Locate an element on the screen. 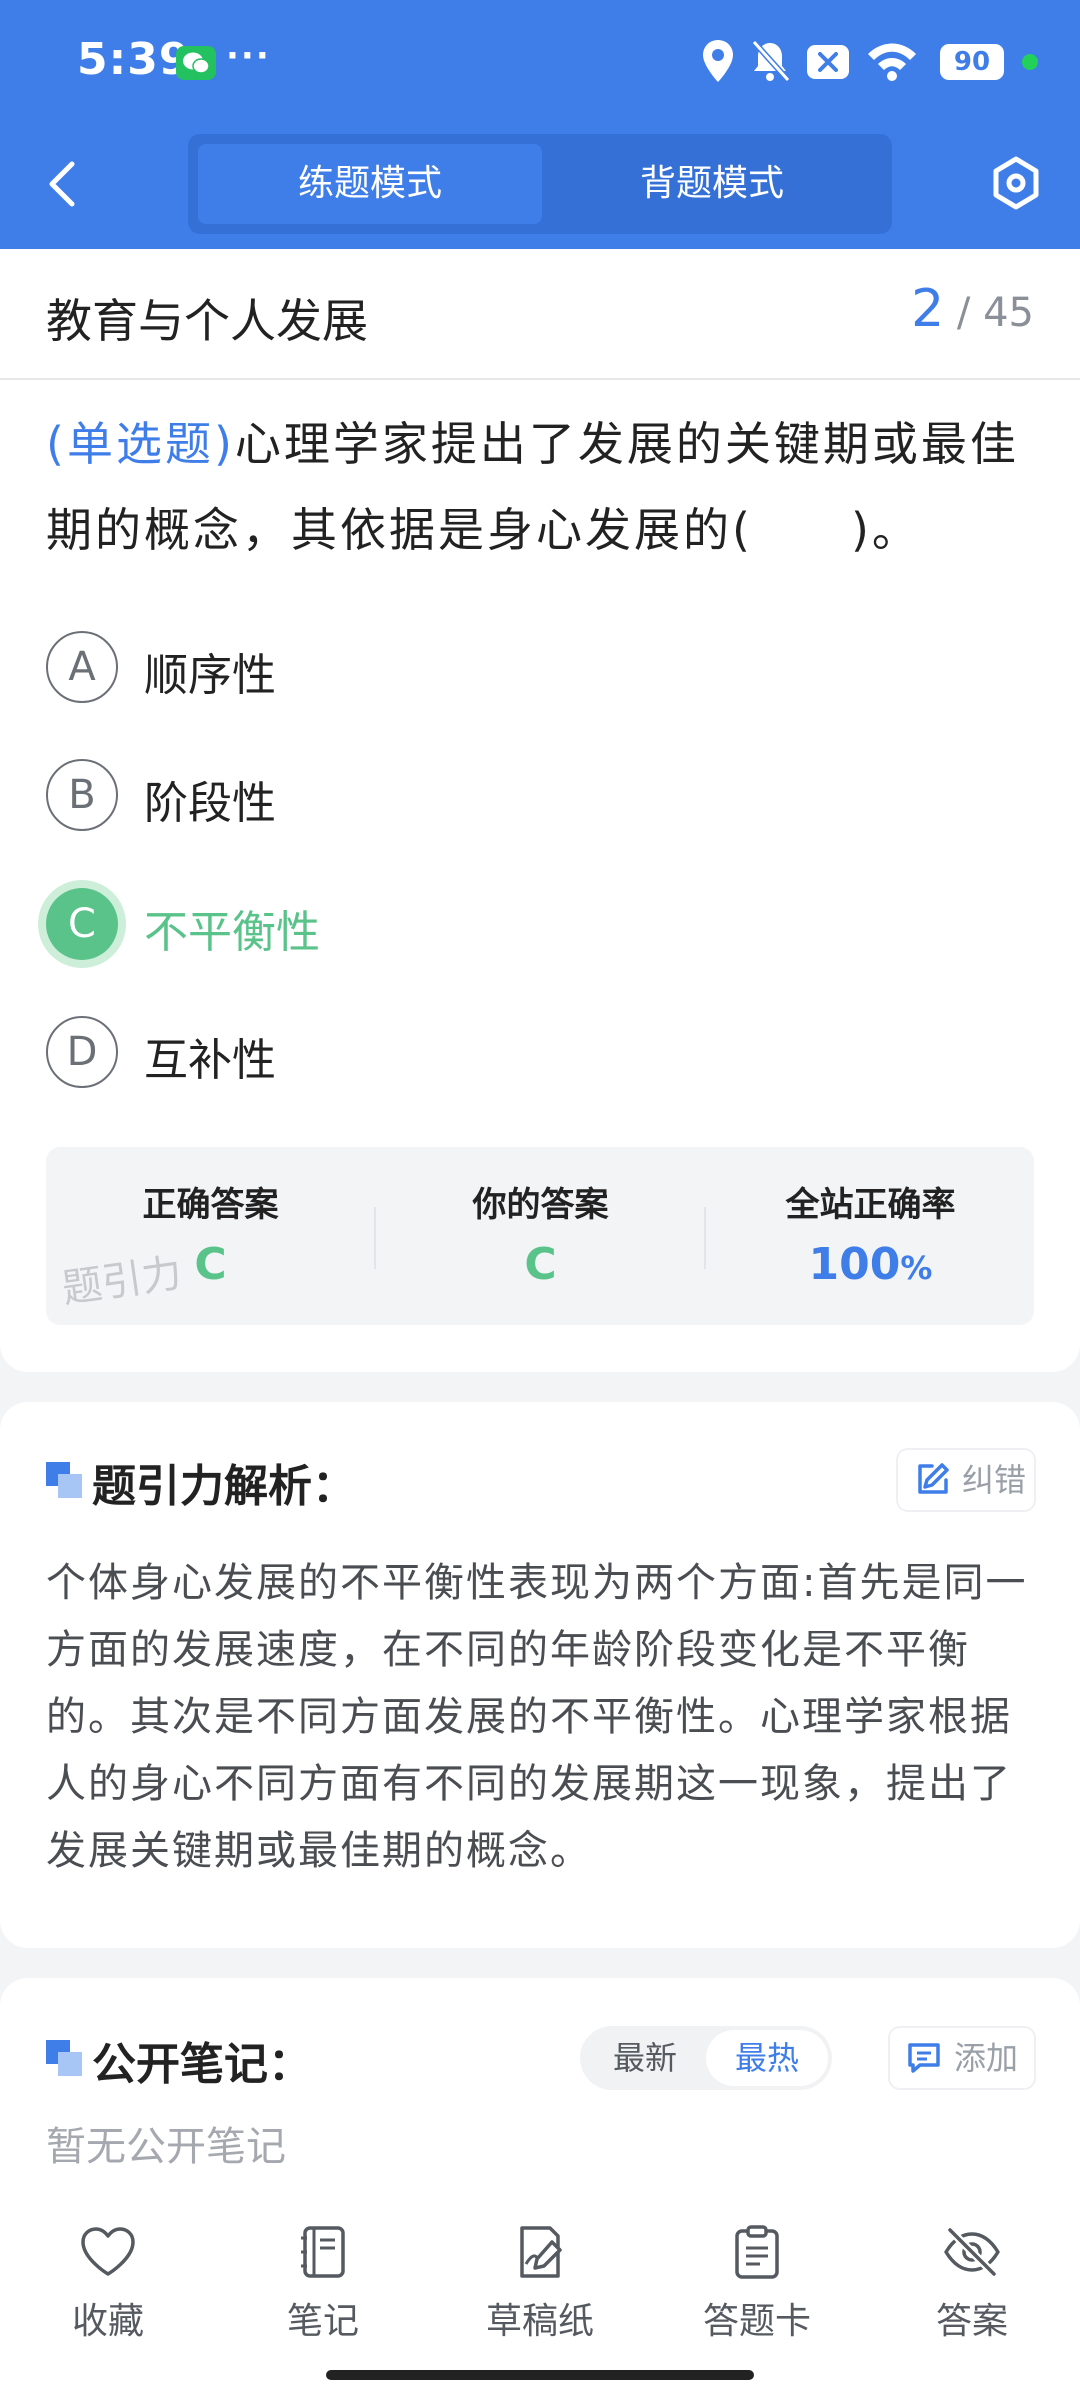  settings-button is located at coordinates (1016, 183).